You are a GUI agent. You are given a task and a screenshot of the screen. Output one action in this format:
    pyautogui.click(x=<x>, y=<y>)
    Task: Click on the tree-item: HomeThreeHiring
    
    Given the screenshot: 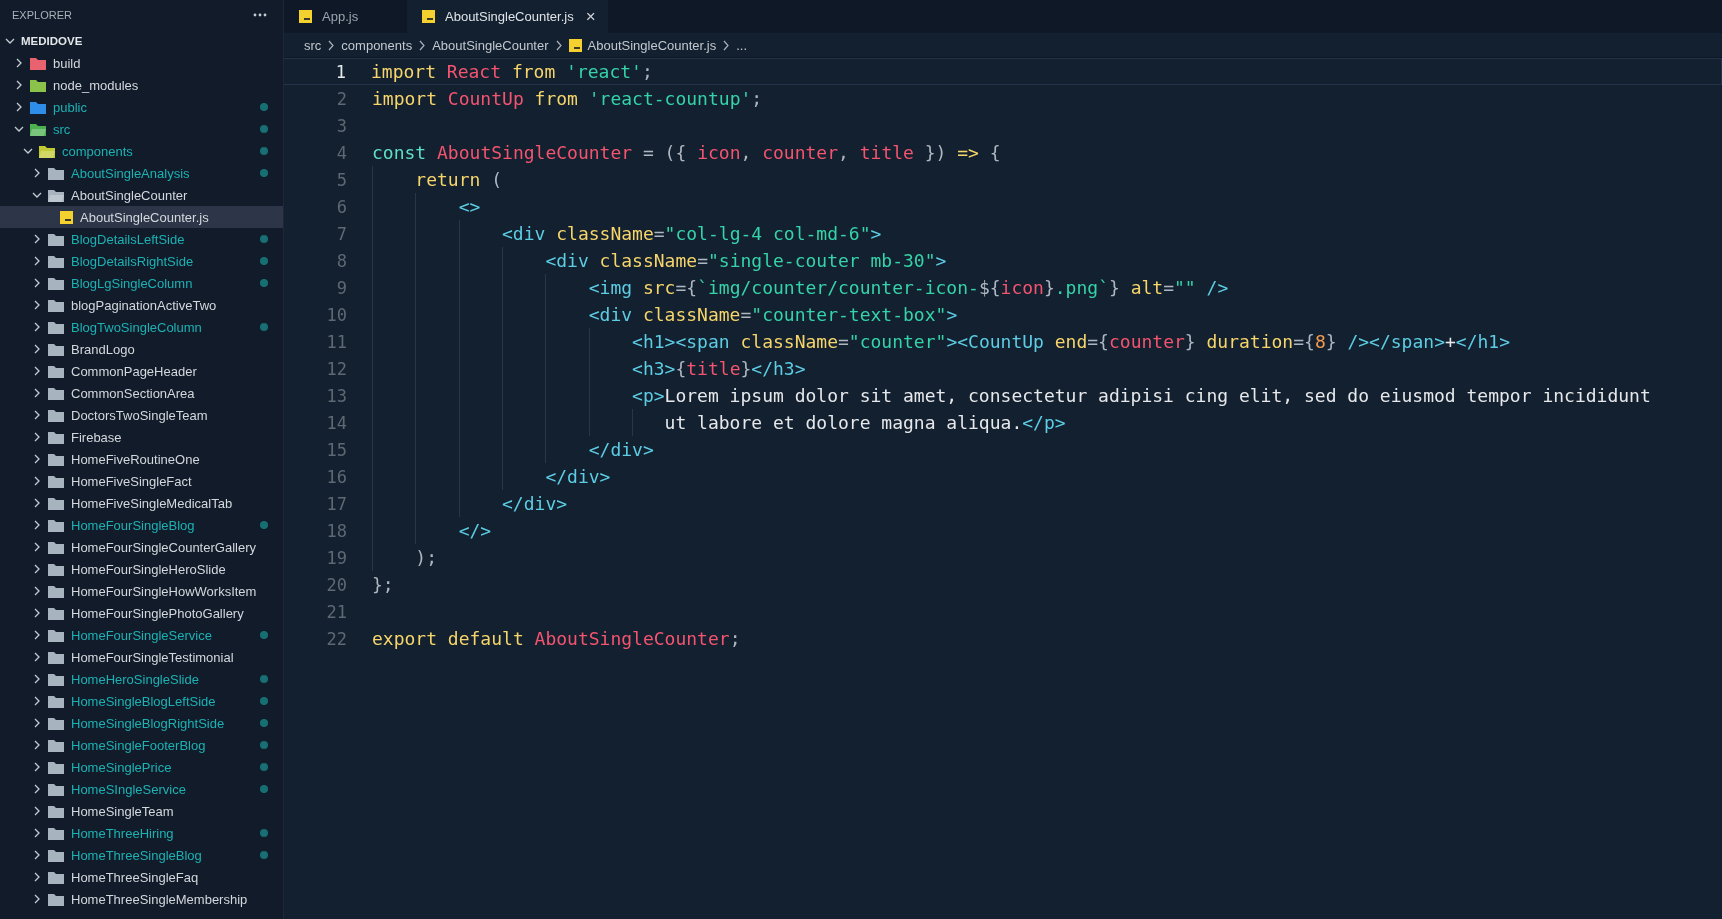 What is the action you would take?
    pyautogui.click(x=141, y=833)
    